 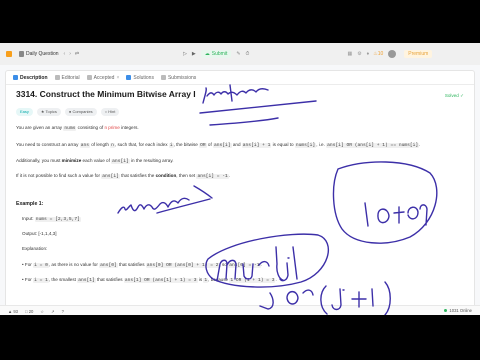 I want to click on favorite-button: ☆, so click(x=42, y=311).